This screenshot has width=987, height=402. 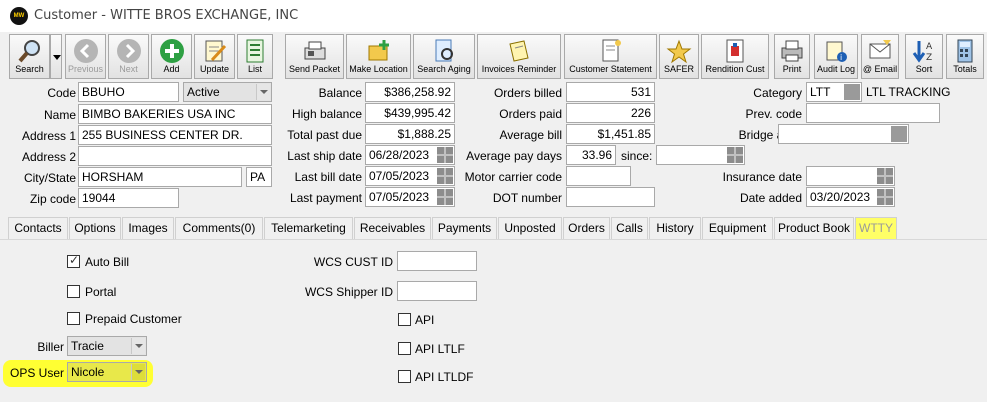 I want to click on prepaid-customer-checkbox, so click(x=73, y=318).